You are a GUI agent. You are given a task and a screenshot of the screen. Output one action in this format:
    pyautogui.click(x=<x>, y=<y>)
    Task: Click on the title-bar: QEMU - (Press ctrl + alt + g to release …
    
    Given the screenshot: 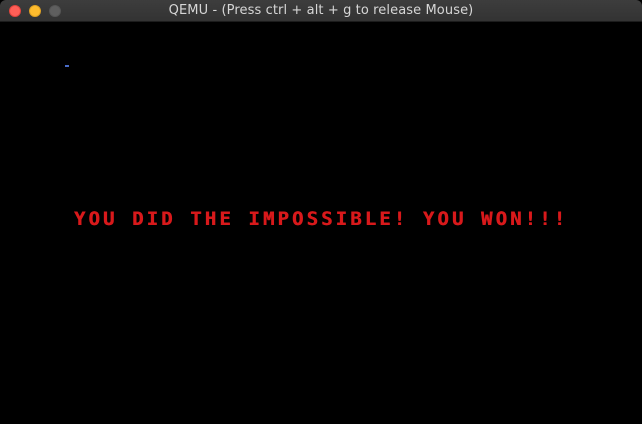 What is the action you would take?
    pyautogui.click(x=321, y=11)
    